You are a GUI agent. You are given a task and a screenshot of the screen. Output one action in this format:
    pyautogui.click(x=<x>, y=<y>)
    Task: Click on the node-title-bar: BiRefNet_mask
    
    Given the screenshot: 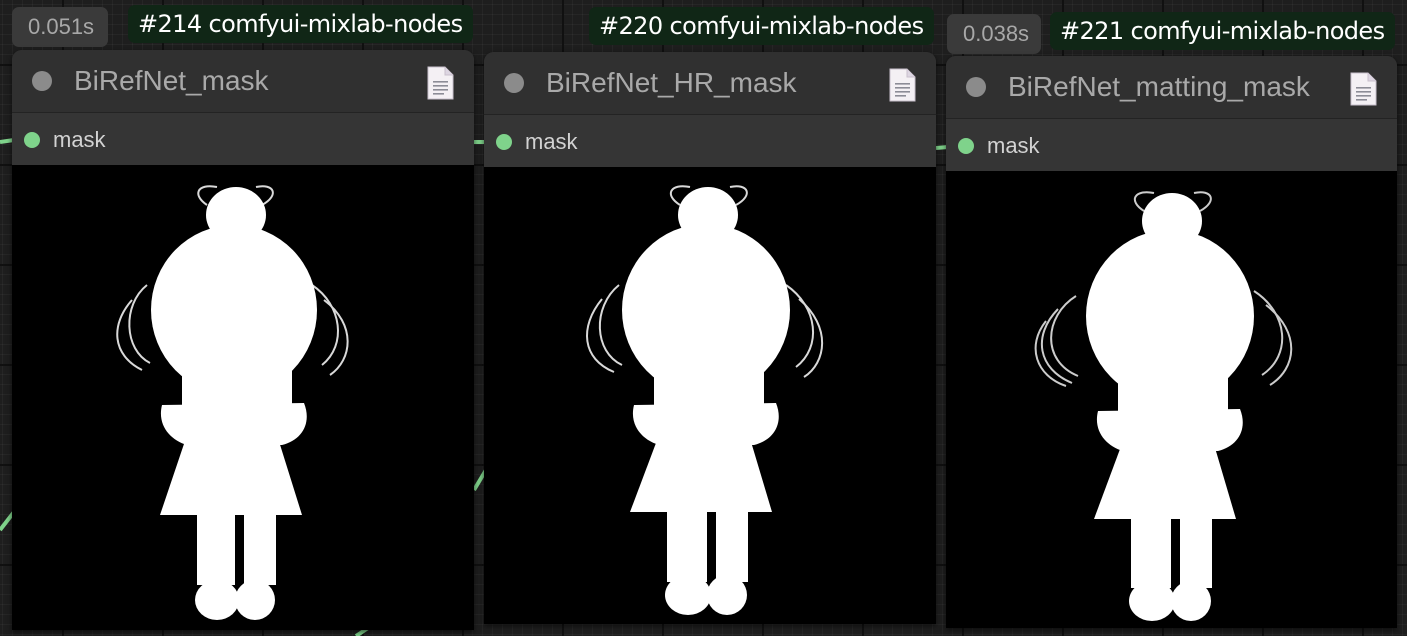 What is the action you would take?
    pyautogui.click(x=243, y=81)
    